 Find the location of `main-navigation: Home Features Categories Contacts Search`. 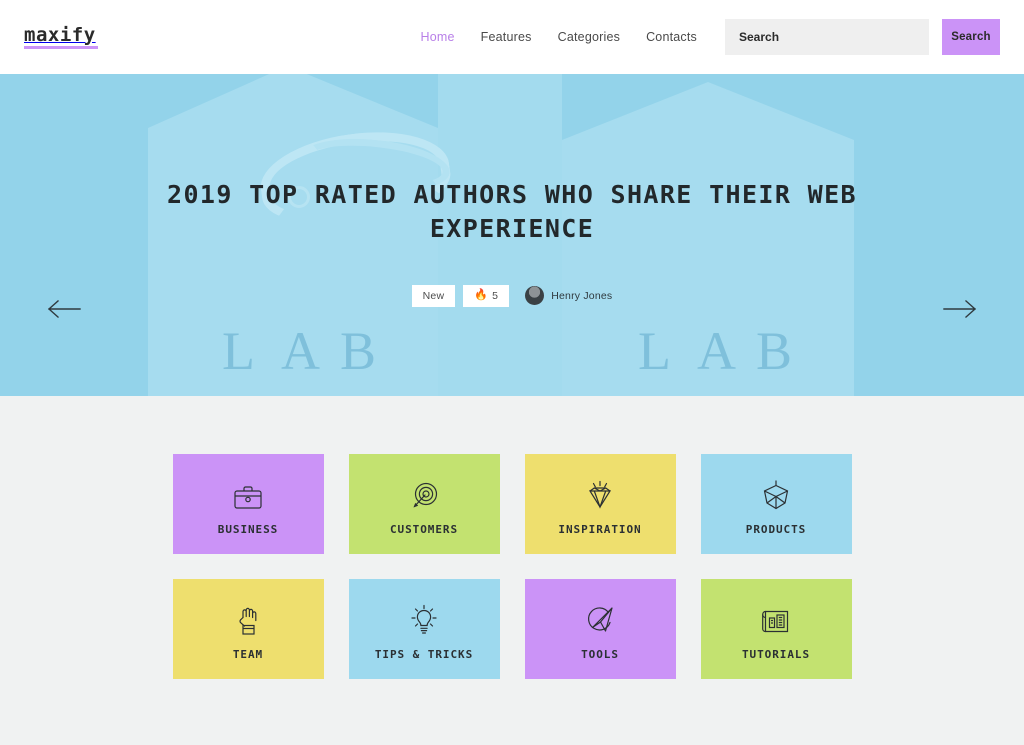

main-navigation: Home Features Categories Contacts Search is located at coordinates (710, 37).